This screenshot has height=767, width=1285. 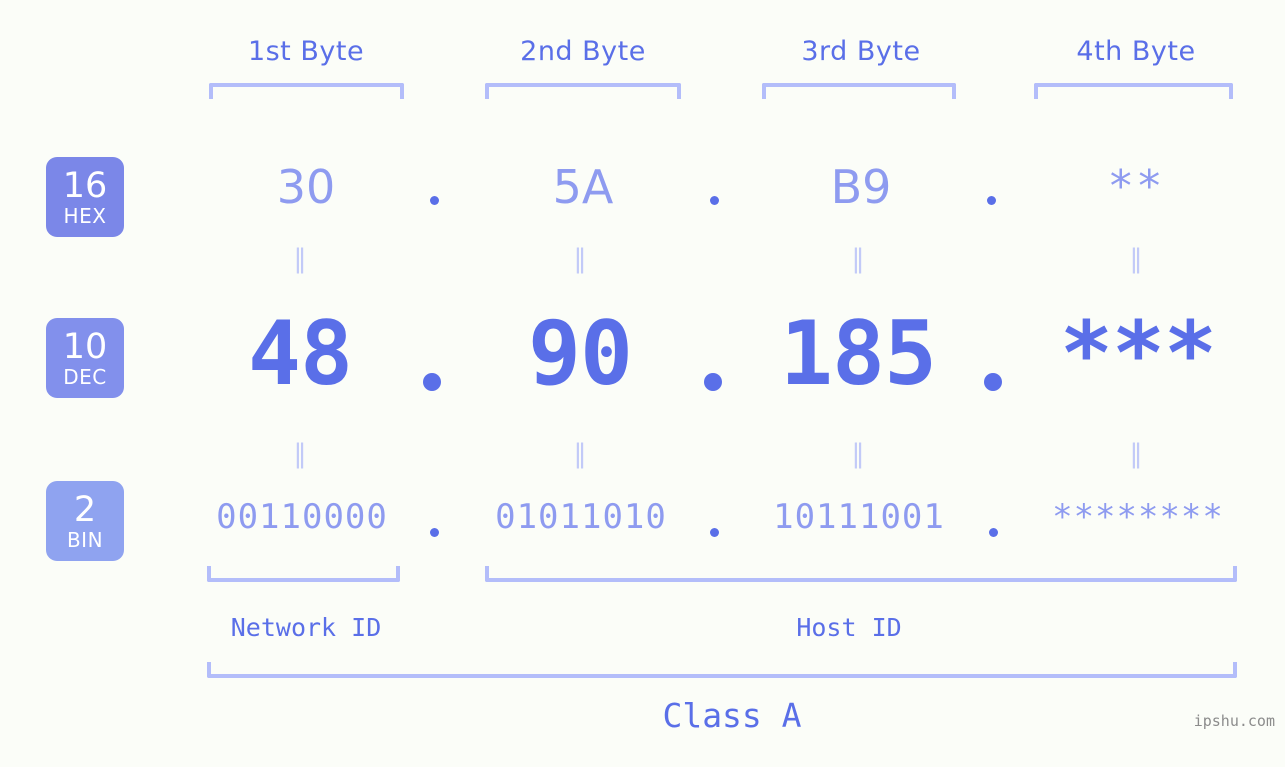 I want to click on base-badge-hex-number: 16, so click(x=85, y=185).